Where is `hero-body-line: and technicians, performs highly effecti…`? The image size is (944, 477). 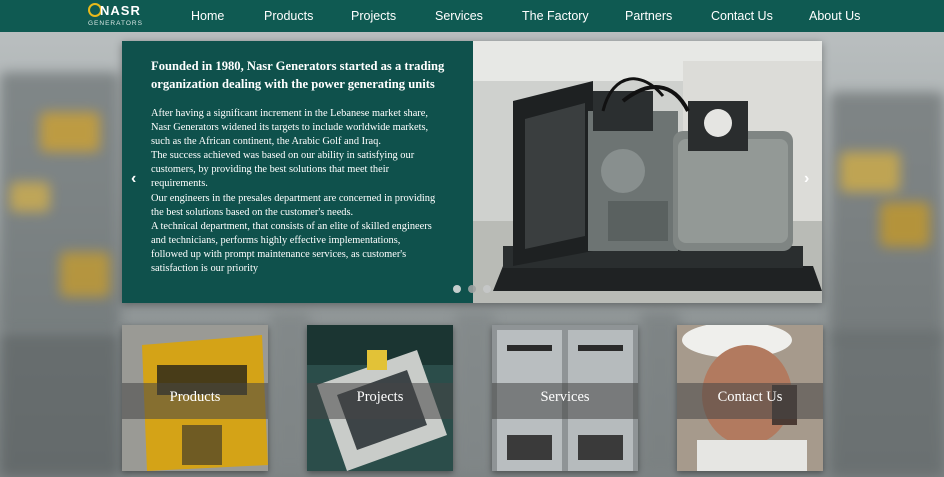
hero-body-line: and technicians, performs highly effecti… is located at coordinates (276, 240).